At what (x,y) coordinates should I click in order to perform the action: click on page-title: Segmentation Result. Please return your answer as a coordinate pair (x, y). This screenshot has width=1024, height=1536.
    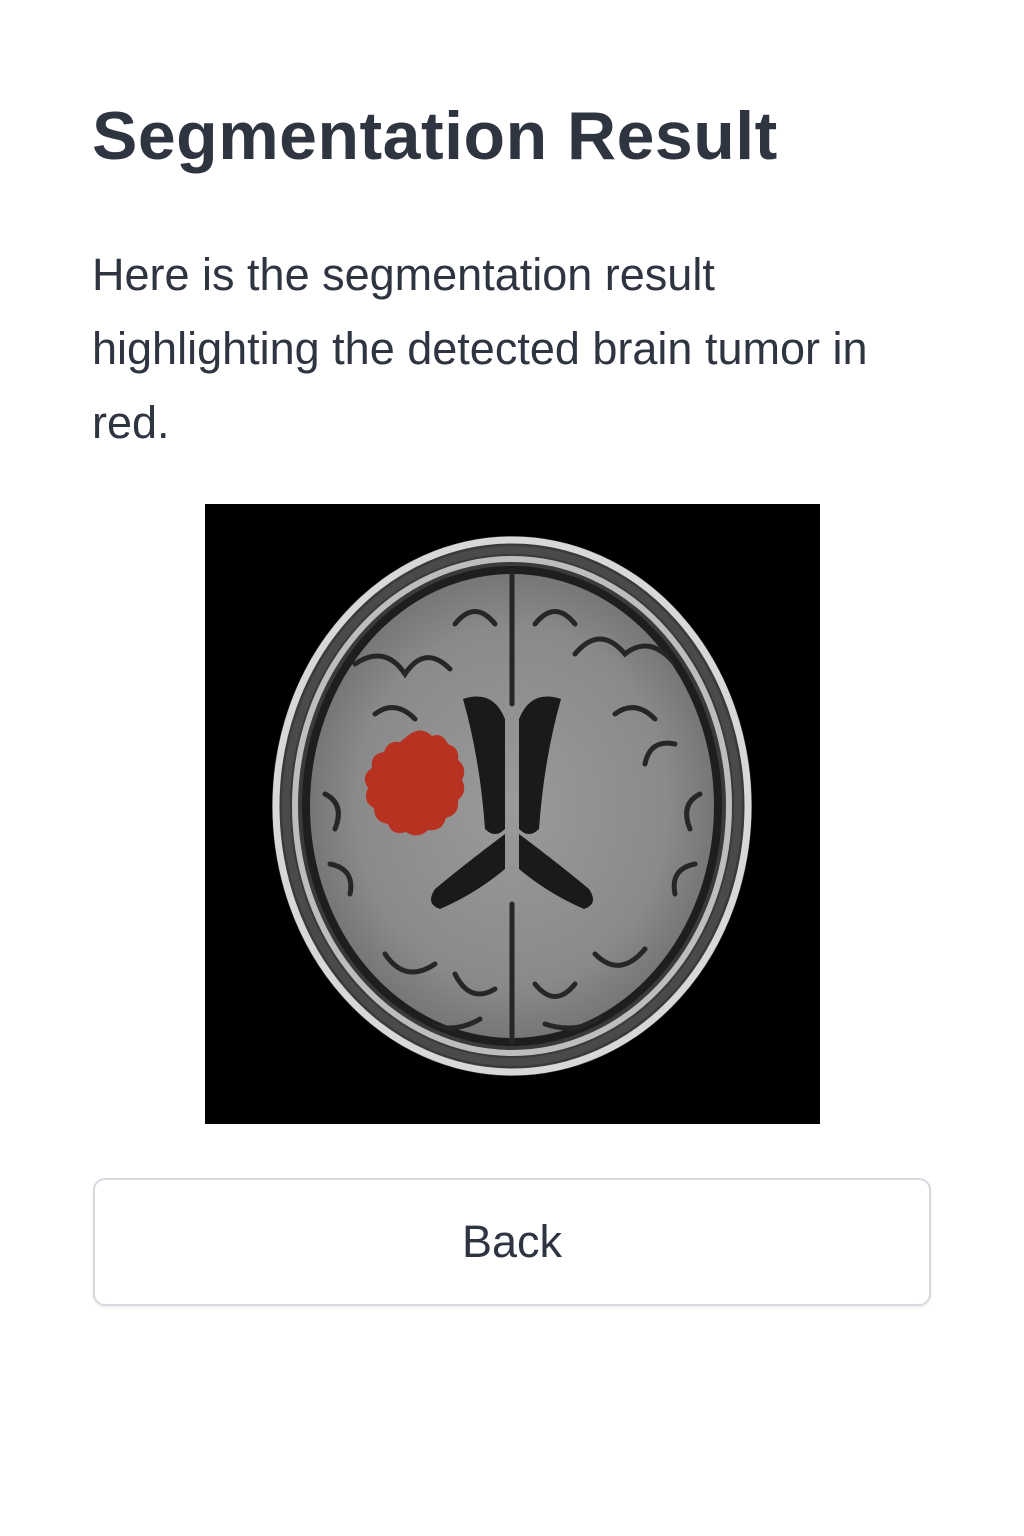
    Looking at the image, I should click on (435, 136).